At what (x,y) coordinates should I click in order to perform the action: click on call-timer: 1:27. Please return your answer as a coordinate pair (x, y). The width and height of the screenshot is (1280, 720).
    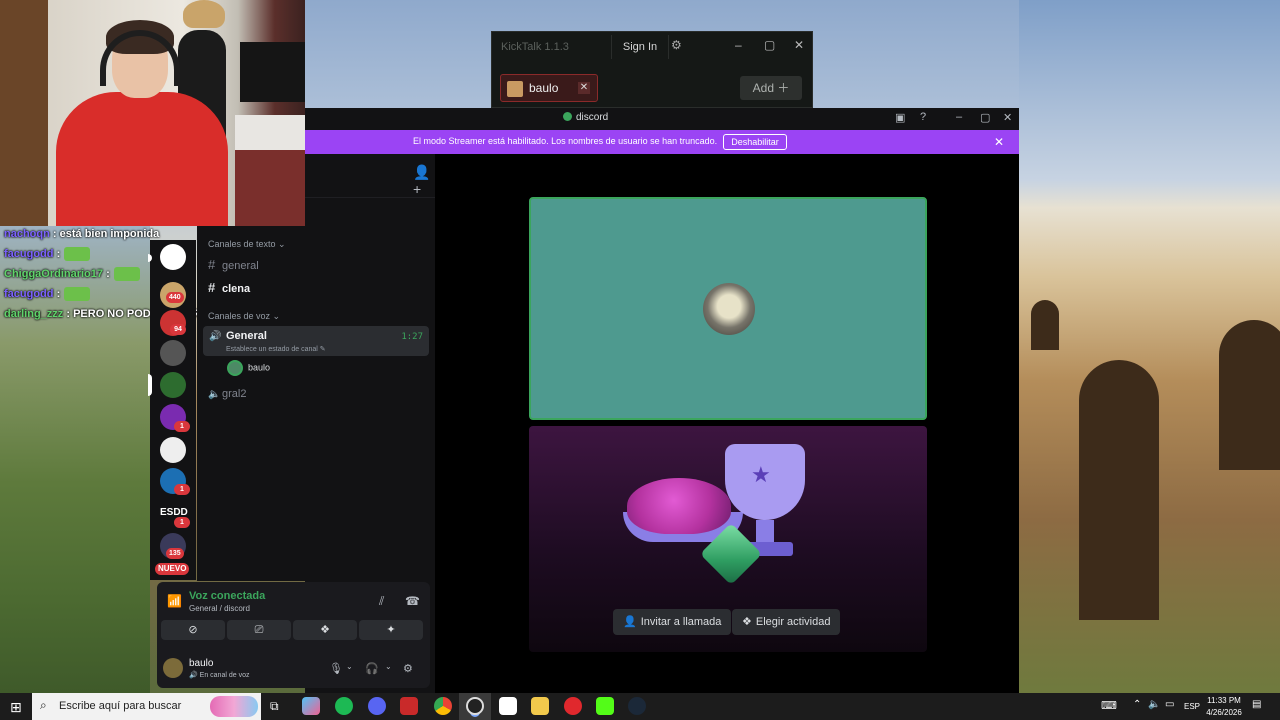
    Looking at the image, I should click on (412, 337).